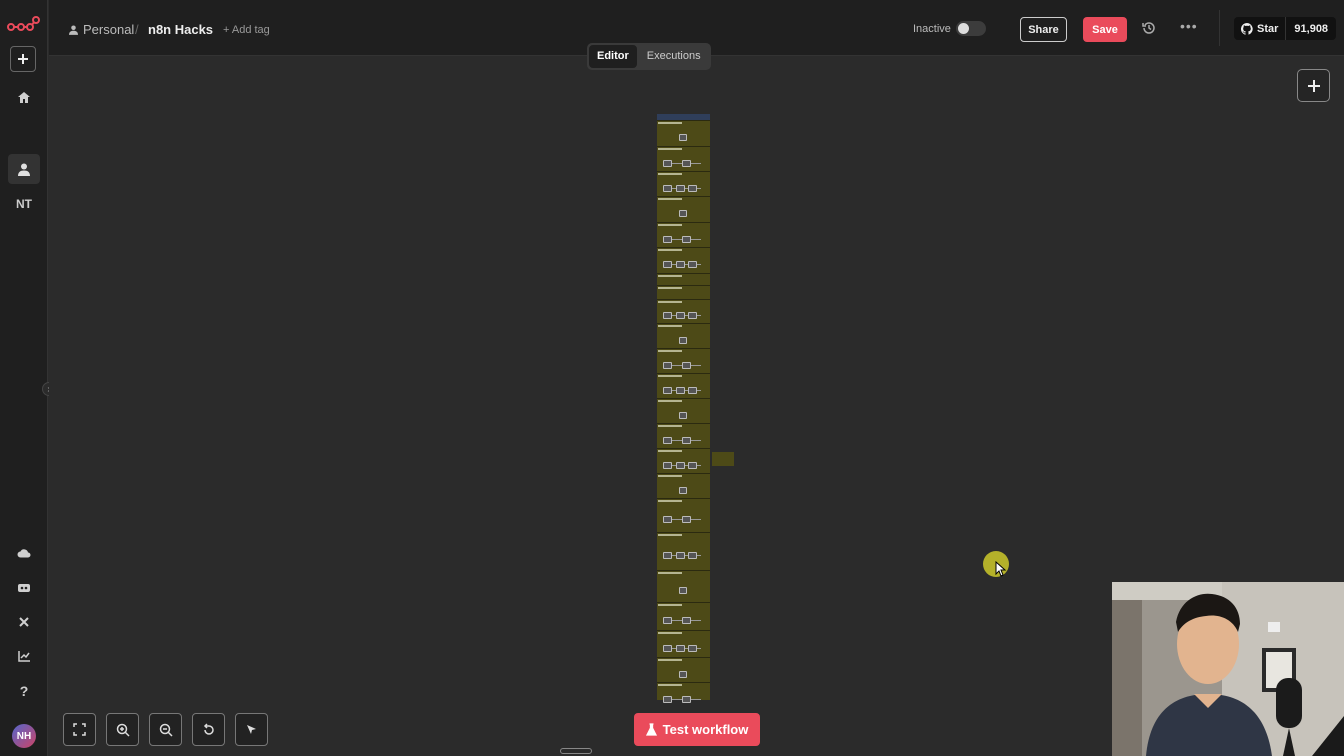 This screenshot has width=1344, height=756. Describe the element at coordinates (246, 30) in the screenshot. I see `add-tag-button: + Add tag` at that location.